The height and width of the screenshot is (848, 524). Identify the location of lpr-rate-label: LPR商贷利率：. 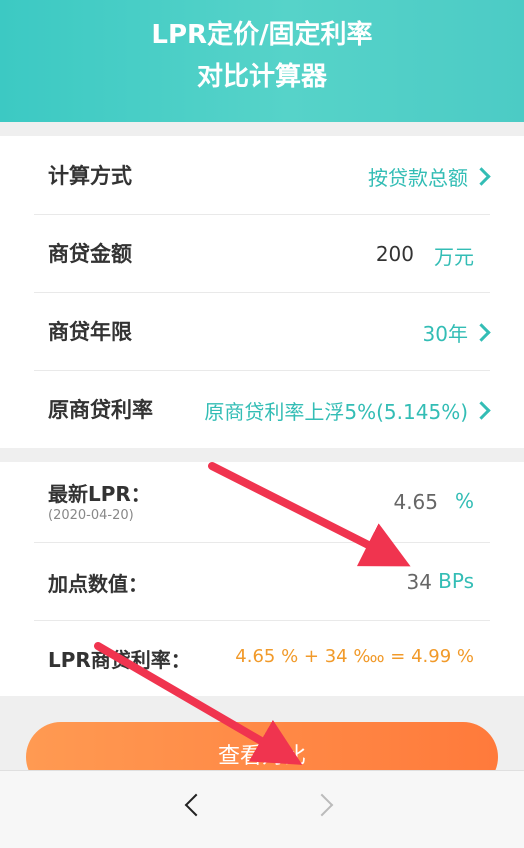
(119, 660).